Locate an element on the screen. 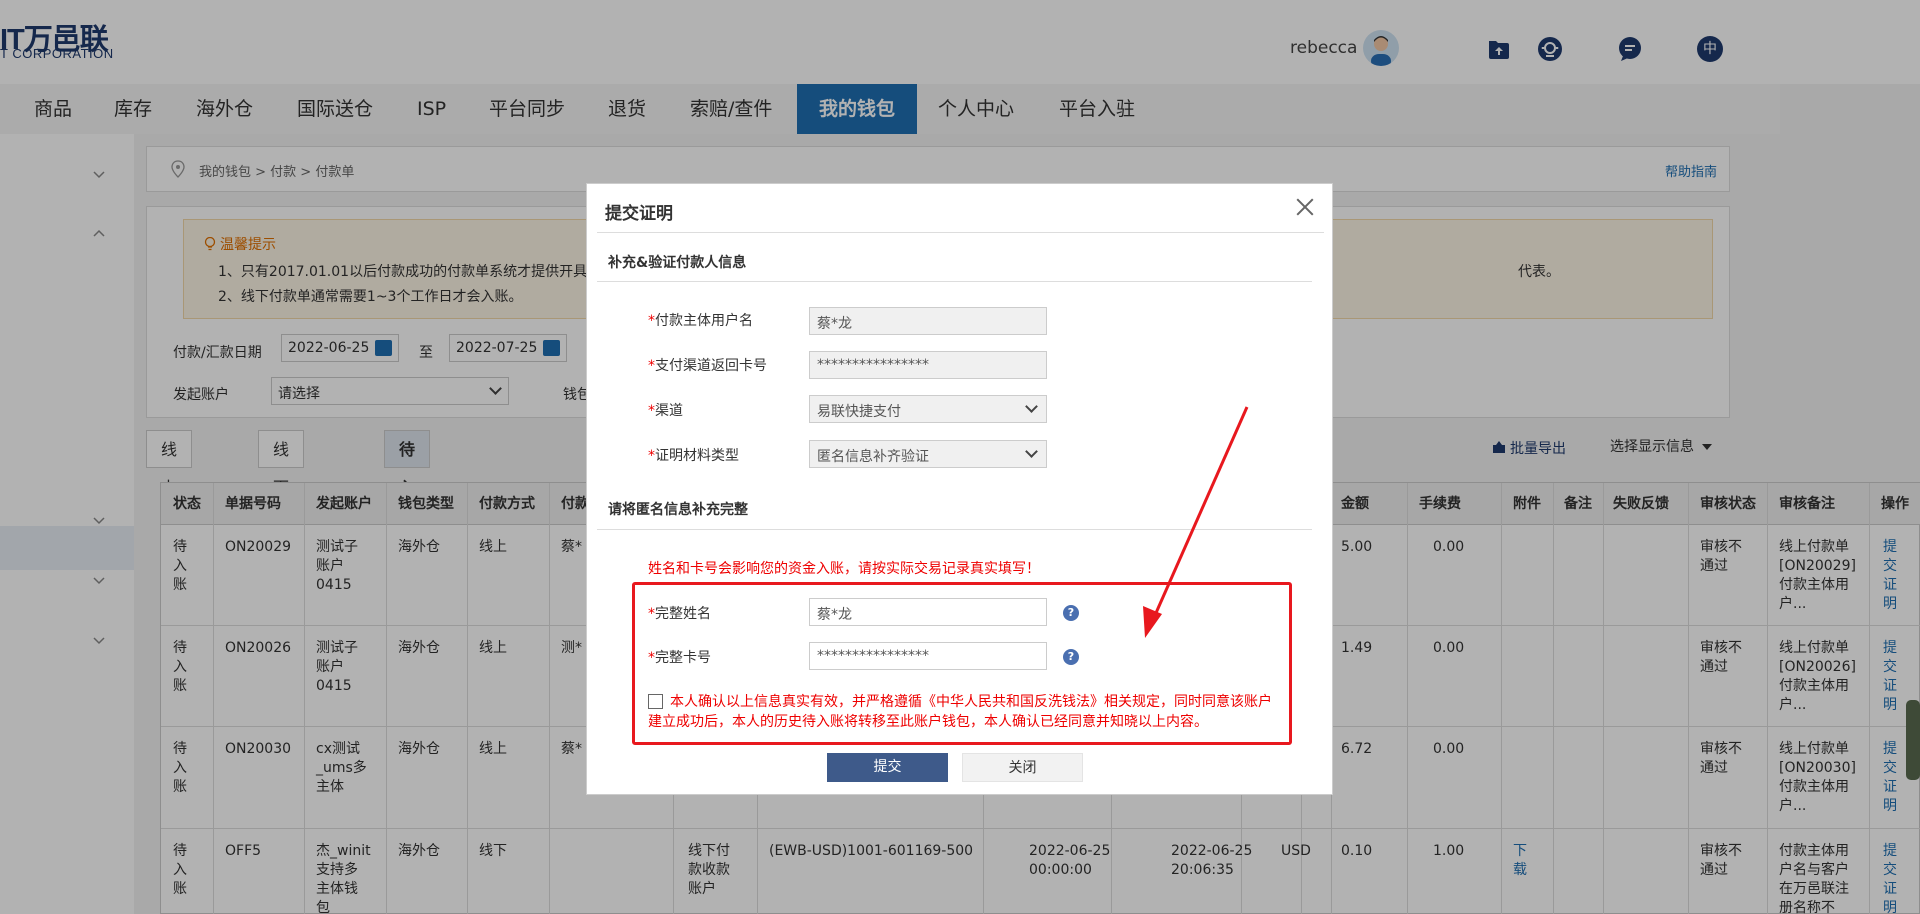  channel-select: 易联快捷支付 is located at coordinates (928, 409).